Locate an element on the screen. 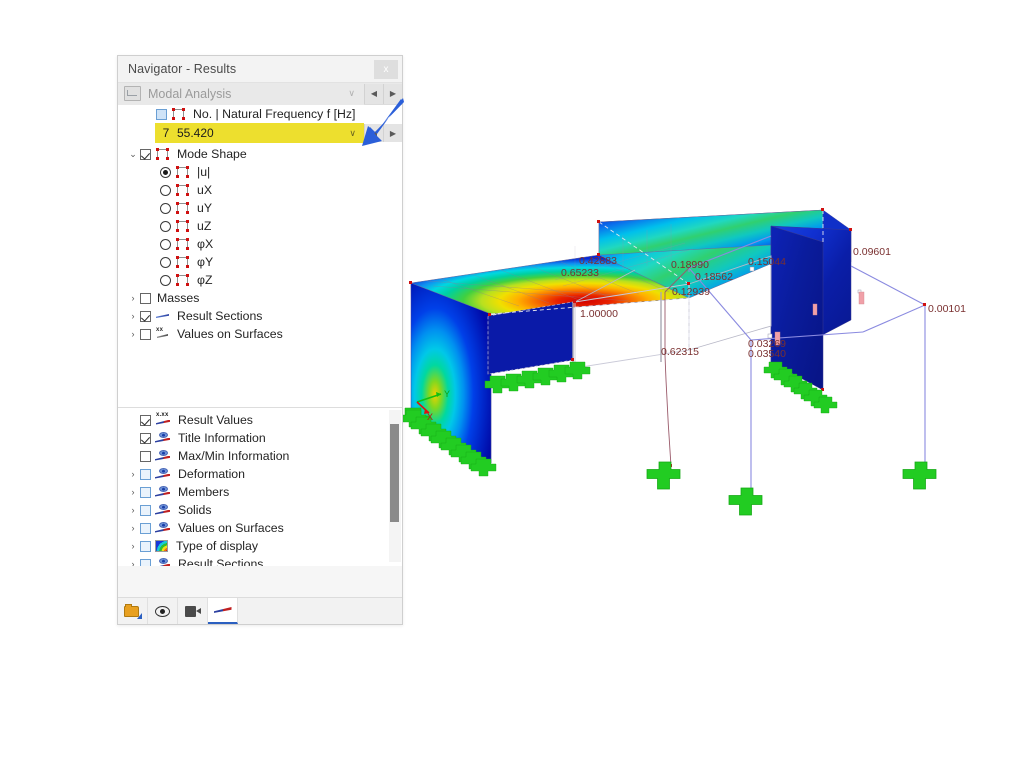 Image resolution: width=1024 pixels, height=768 pixels. list-item-solids: › Solids is located at coordinates (260, 510).